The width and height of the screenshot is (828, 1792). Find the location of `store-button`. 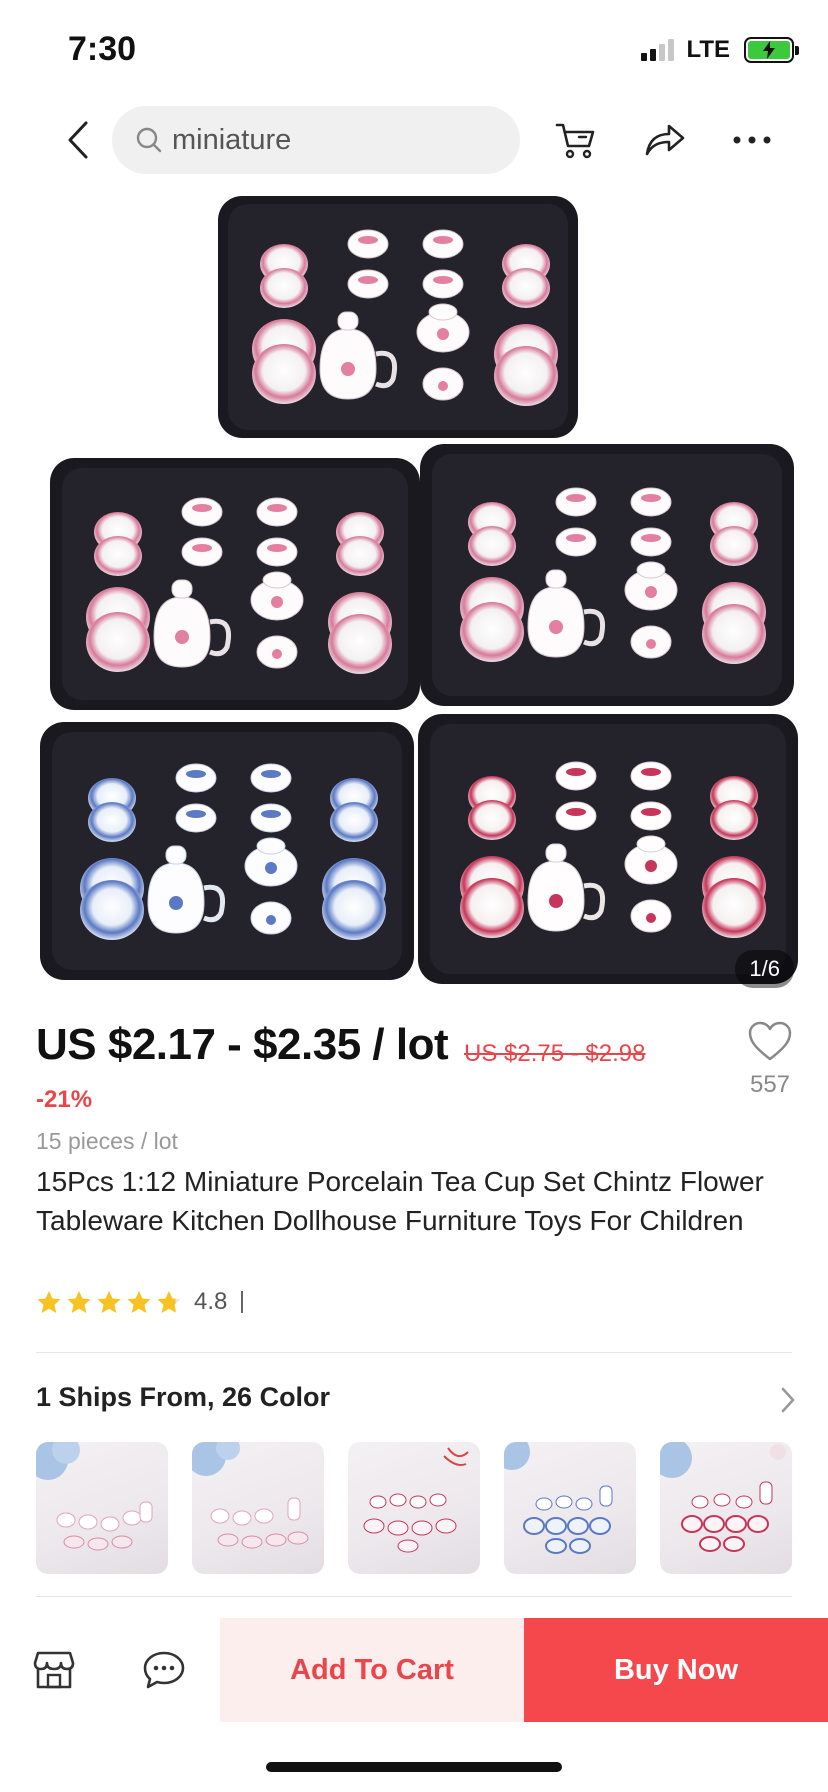

store-button is located at coordinates (54, 1670).